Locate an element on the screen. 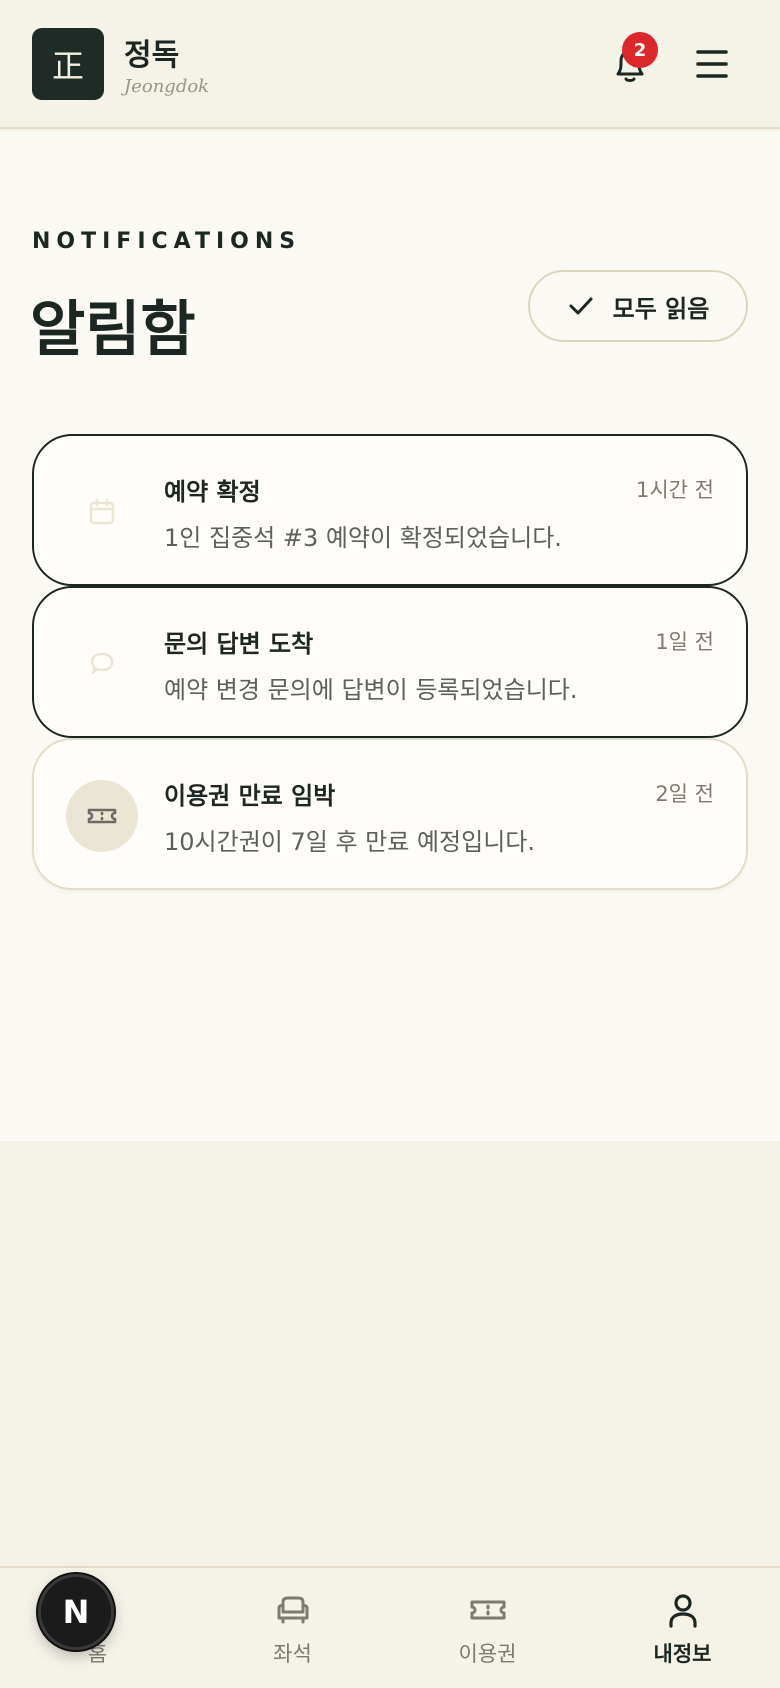  nav-label: 내정보 is located at coordinates (682, 1654).